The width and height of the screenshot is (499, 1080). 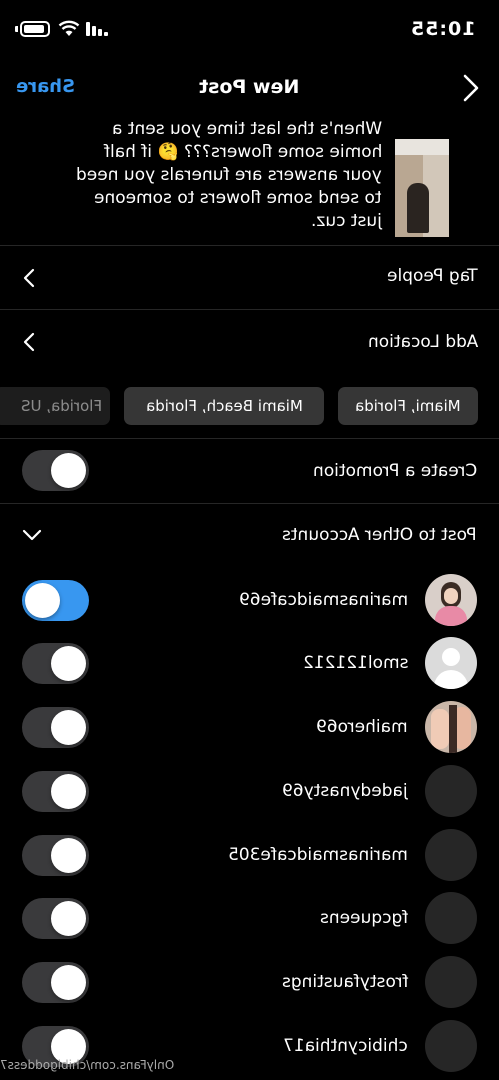 I want to click on avatar-head, so click(x=451, y=657).